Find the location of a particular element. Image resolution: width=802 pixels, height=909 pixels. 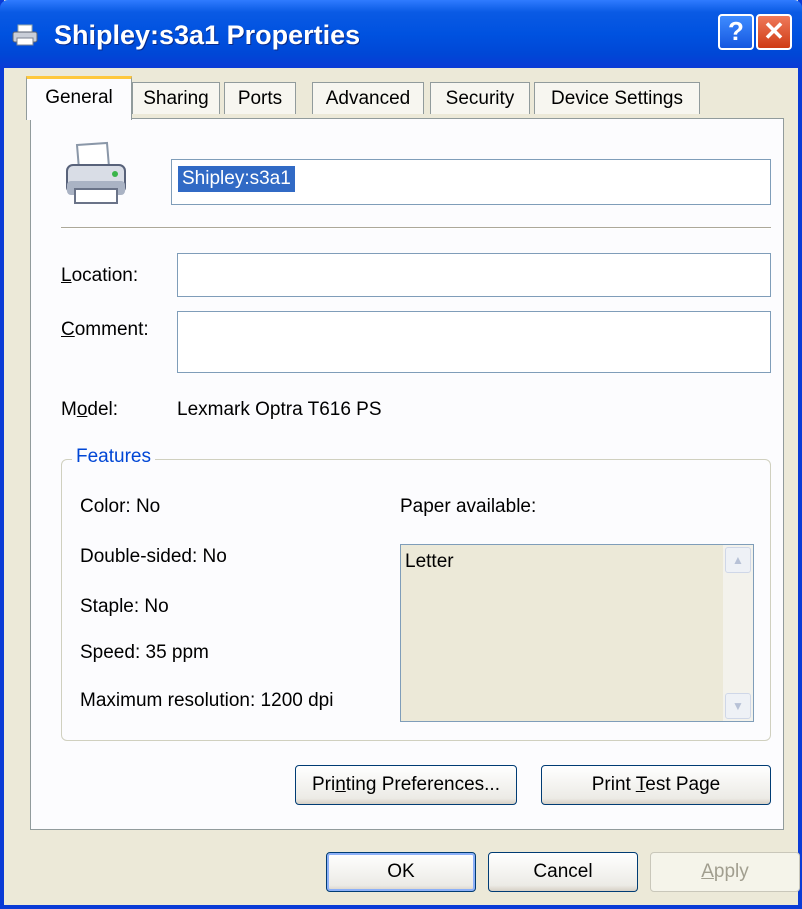

apply-button: Apply is located at coordinates (725, 872).